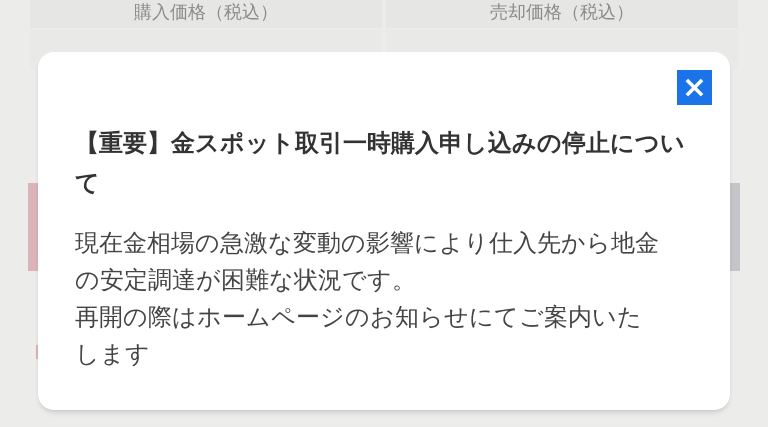 The image size is (768, 427). Describe the element at coordinates (367, 262) in the screenshot. I see `message-paragraph: 現在金相場の急激な変動の影響により仕入先から地金の安定調達が困難な状況です。` at that location.